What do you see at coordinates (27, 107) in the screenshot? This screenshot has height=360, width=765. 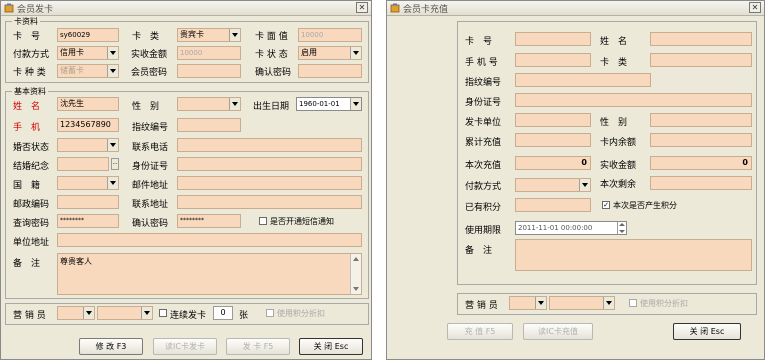 I see `name-label: 姓 名` at bounding box center [27, 107].